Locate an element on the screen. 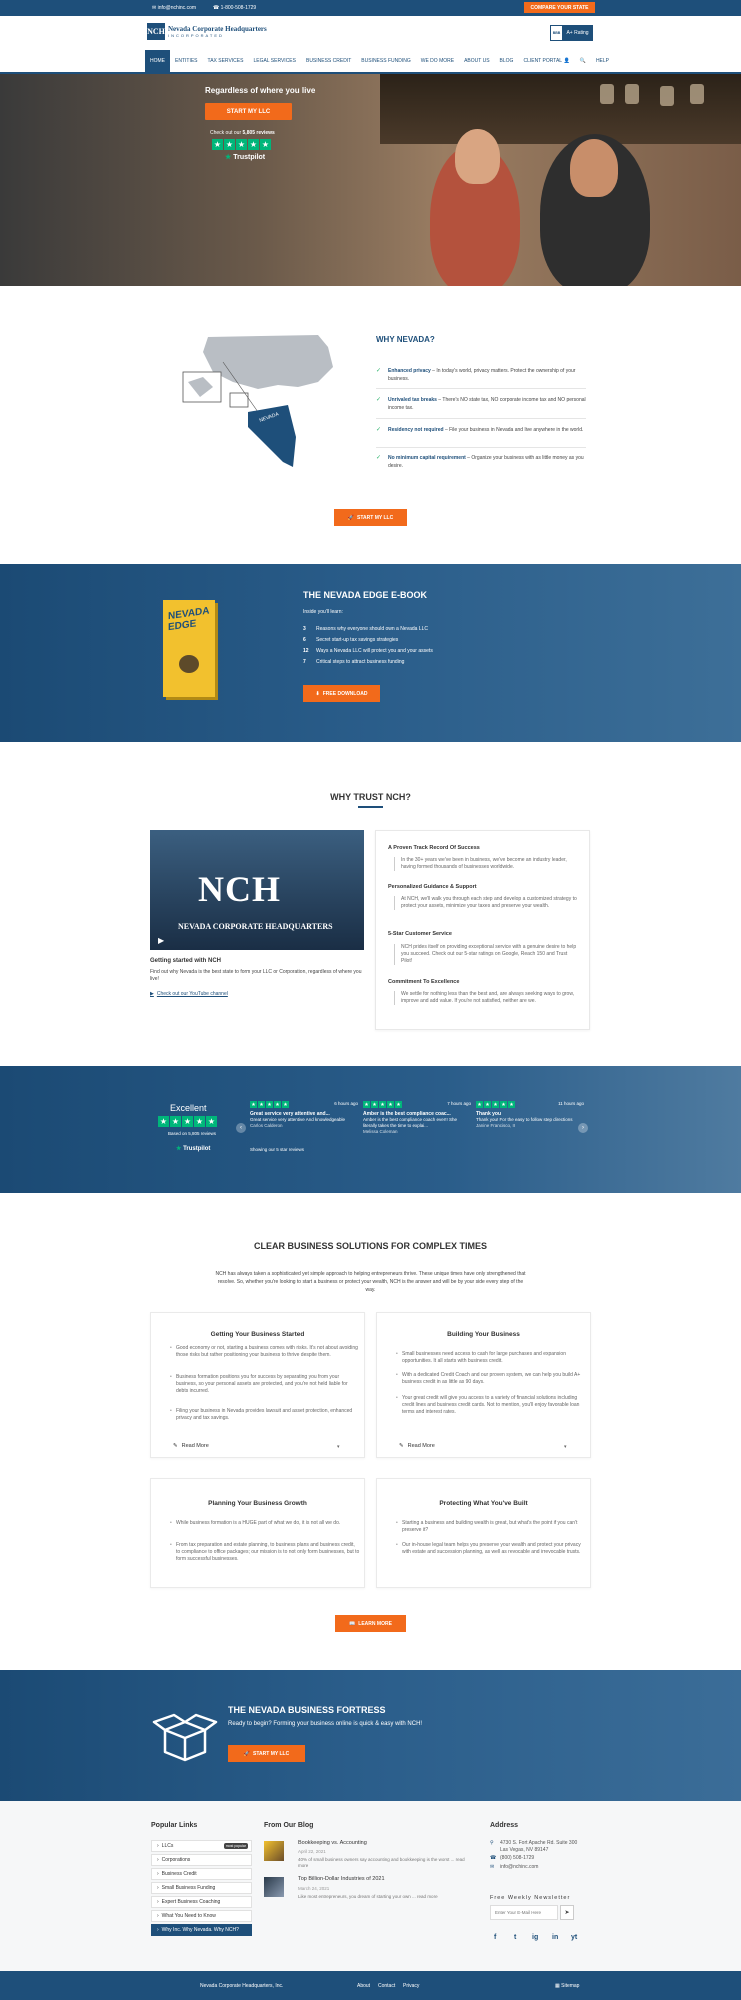 This screenshot has width=741, height=2000. footer-link-small-business-funding: › Small Business Funding is located at coordinates (201, 1888).